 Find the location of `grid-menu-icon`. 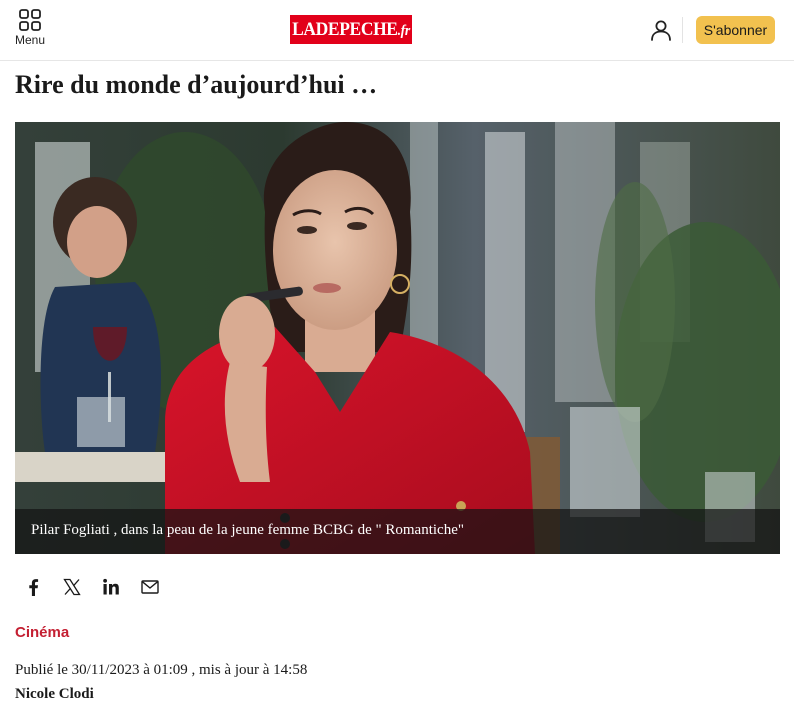

grid-menu-icon is located at coordinates (30, 20).